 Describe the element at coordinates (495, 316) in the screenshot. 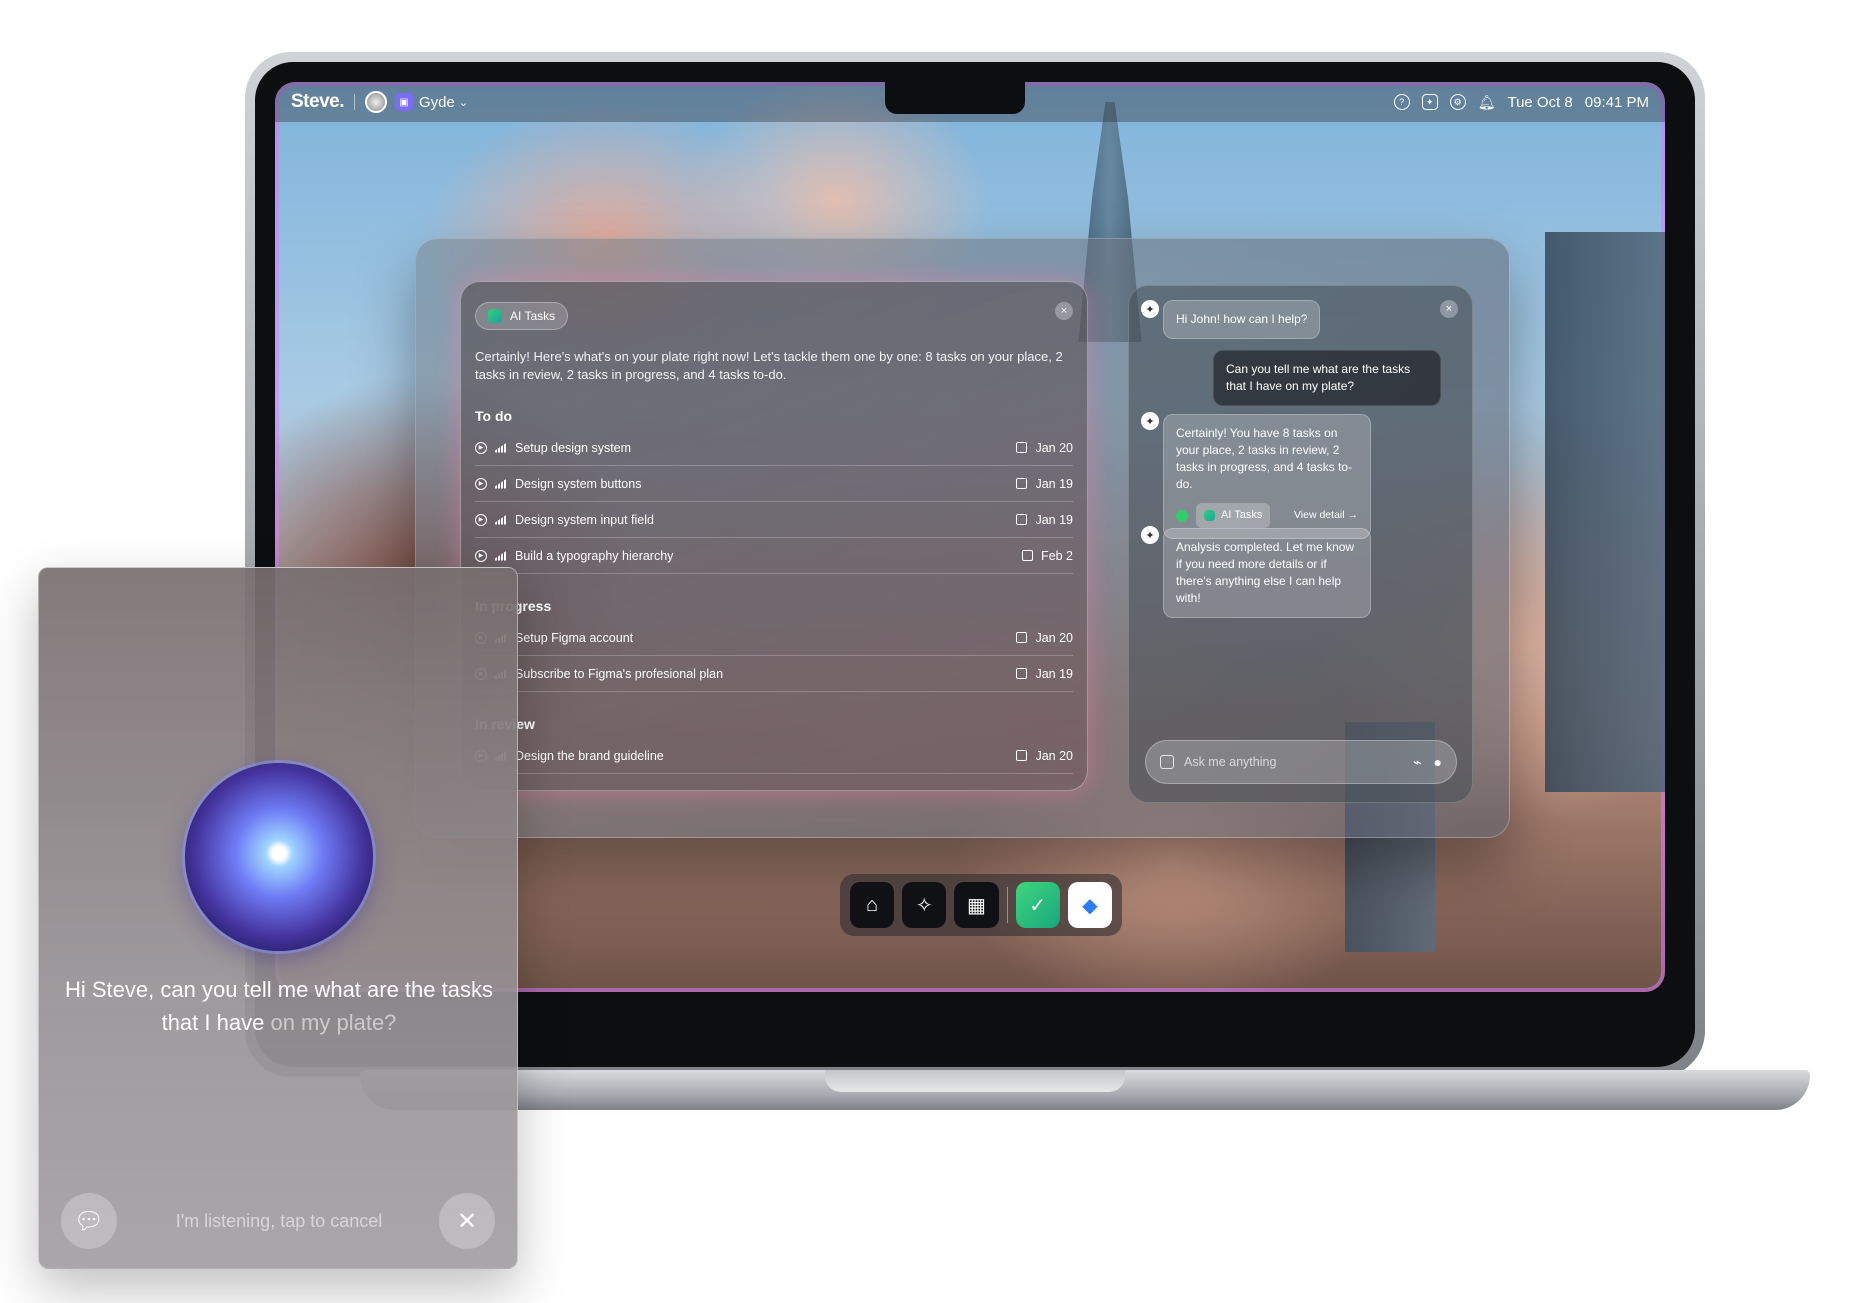

I see `ai-tasks-icon` at that location.